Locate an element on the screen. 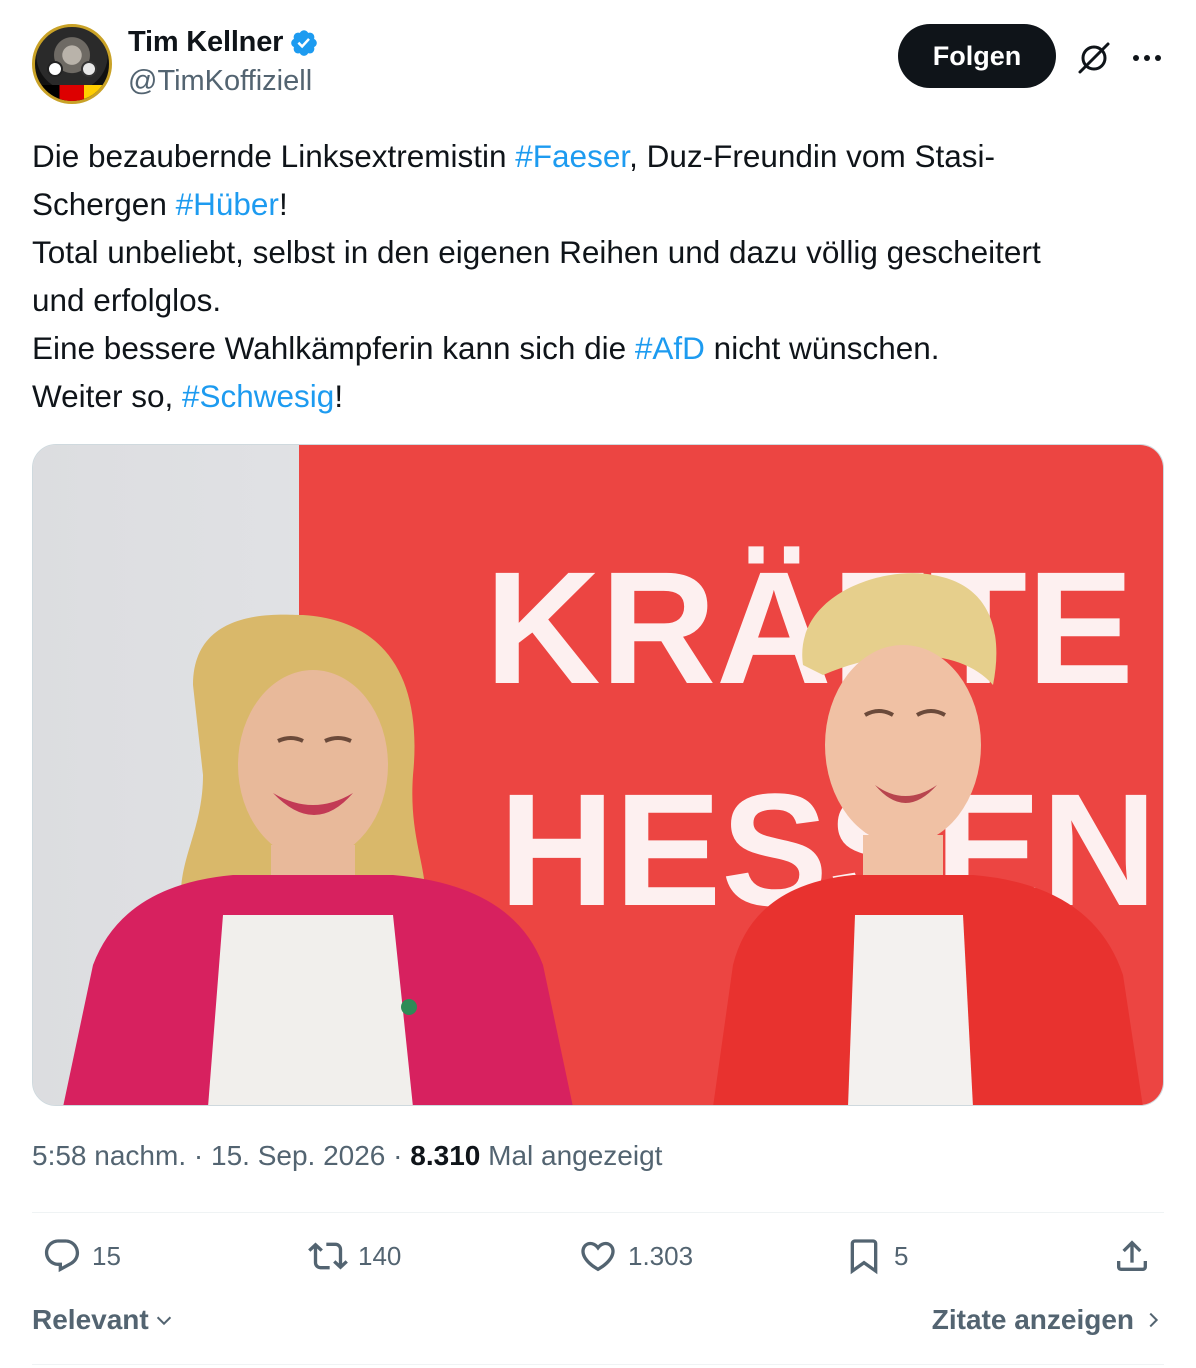 This screenshot has width=1196, height=1368. repost-button: 140 is located at coordinates (354, 1256).